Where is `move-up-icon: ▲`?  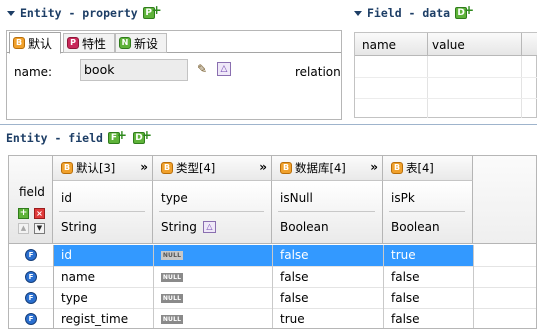
move-up-icon: ▲ is located at coordinates (23, 228).